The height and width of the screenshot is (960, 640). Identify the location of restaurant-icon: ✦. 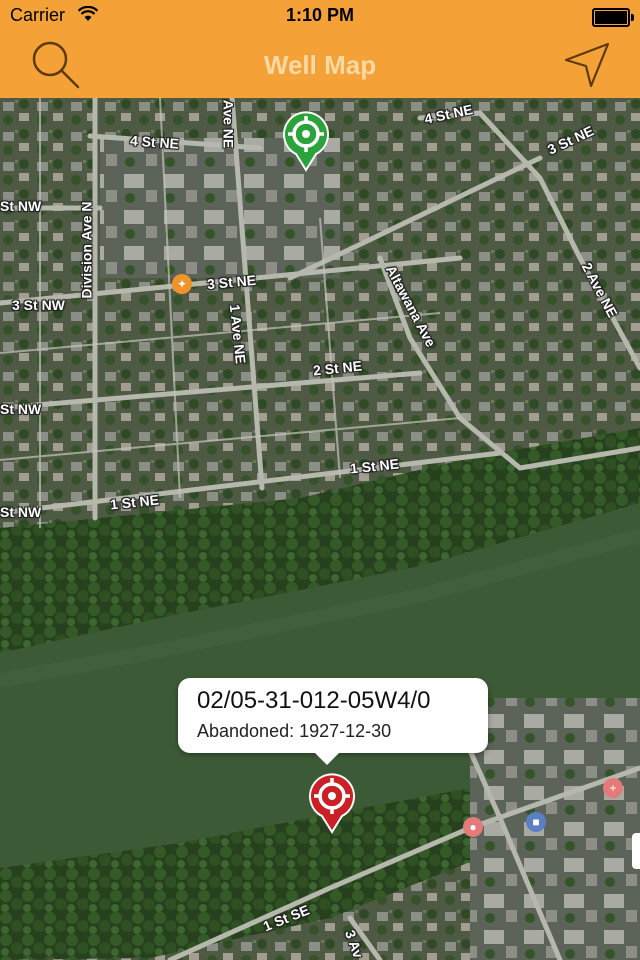
(182, 284).